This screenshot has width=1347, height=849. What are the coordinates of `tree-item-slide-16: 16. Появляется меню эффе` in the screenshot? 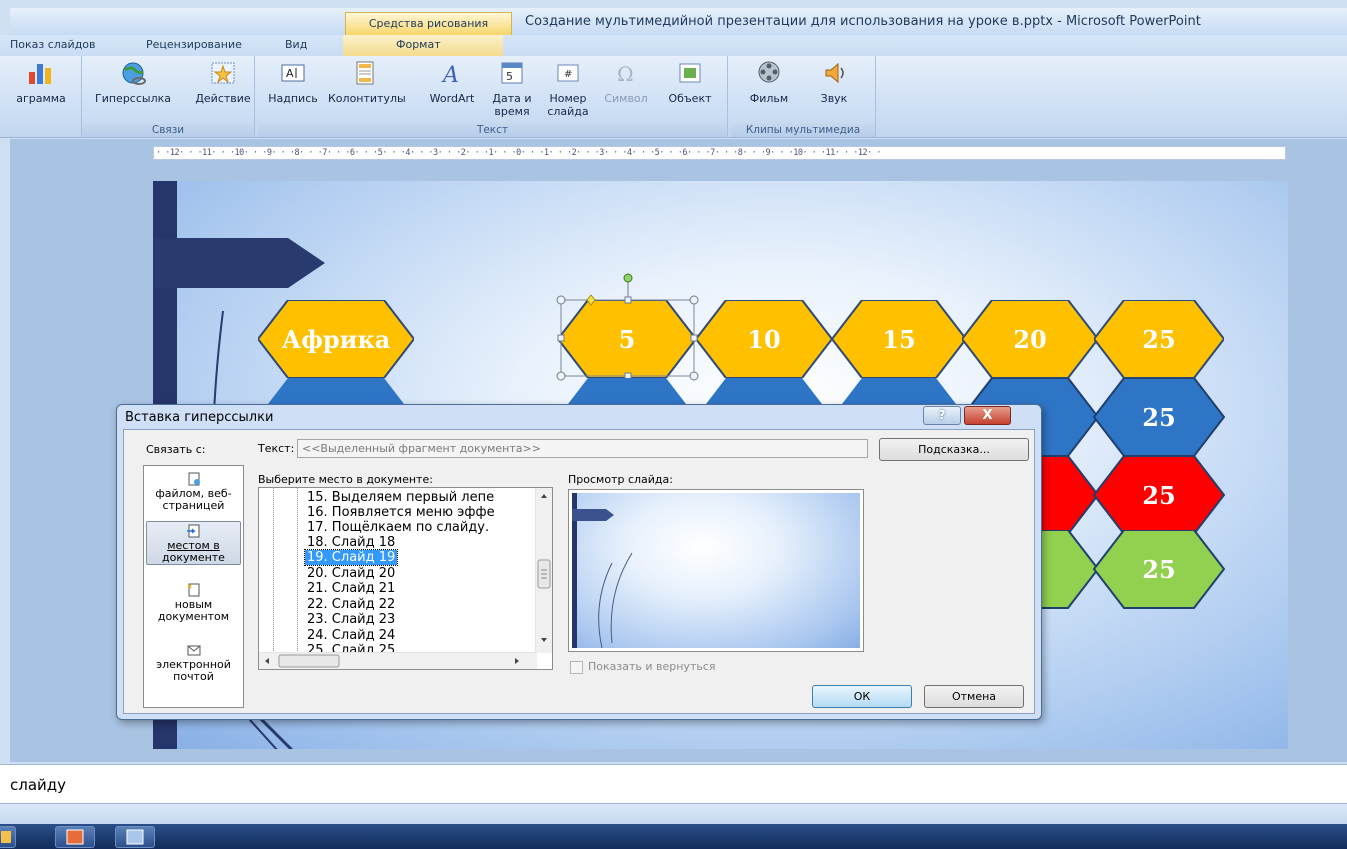 It's located at (401, 512).